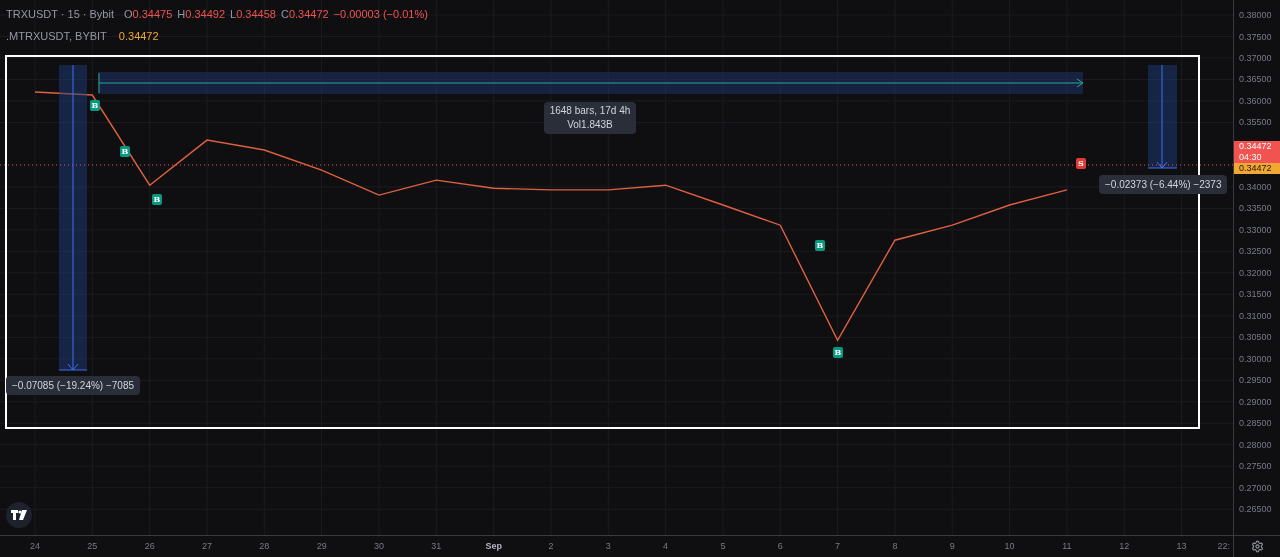 Image resolution: width=1280 pixels, height=557 pixels. Describe the element at coordinates (436, 546) in the screenshot. I see `time-axis-label: 31` at that location.